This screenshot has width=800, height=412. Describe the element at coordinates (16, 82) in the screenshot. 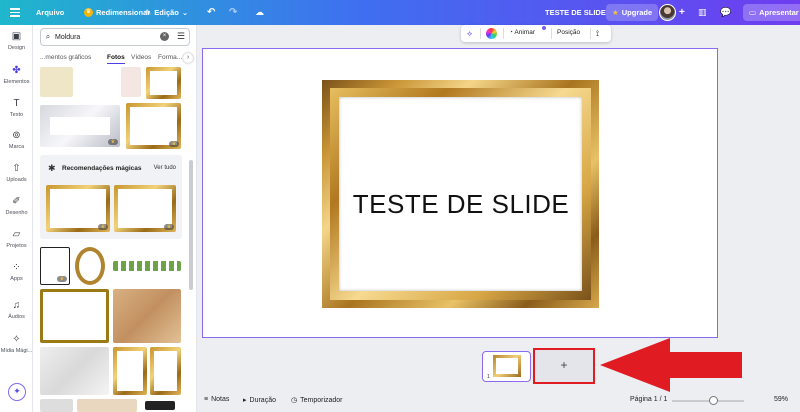

I see `rail-label: Elementos` at that location.